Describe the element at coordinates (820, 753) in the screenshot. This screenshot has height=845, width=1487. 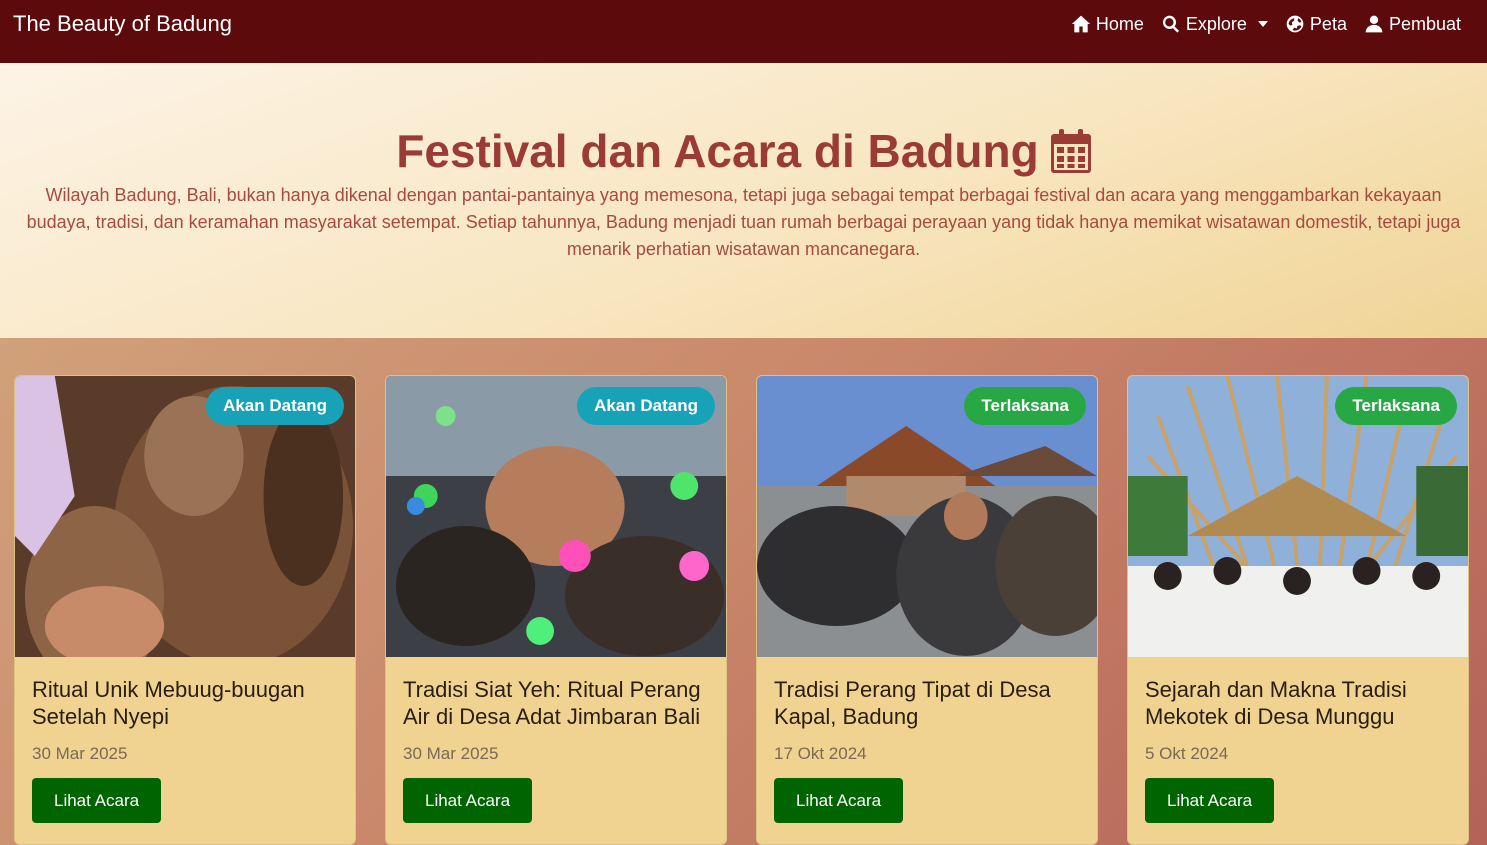
I see `event-date: 17 Okt 2024` at that location.